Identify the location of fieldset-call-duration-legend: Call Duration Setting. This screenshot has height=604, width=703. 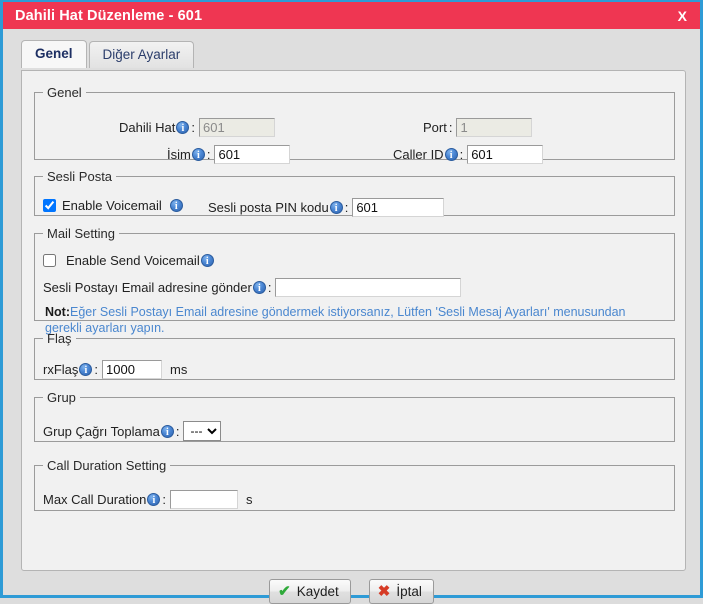
(107, 465).